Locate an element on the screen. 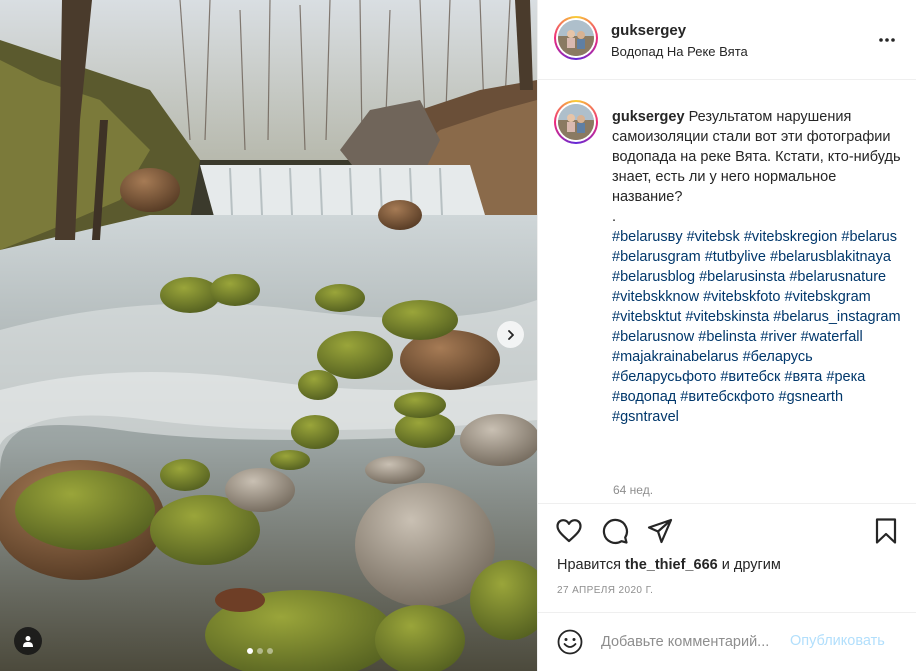 This screenshot has width=916, height=671. hashtag-link: #gsnearth is located at coordinates (811, 397).